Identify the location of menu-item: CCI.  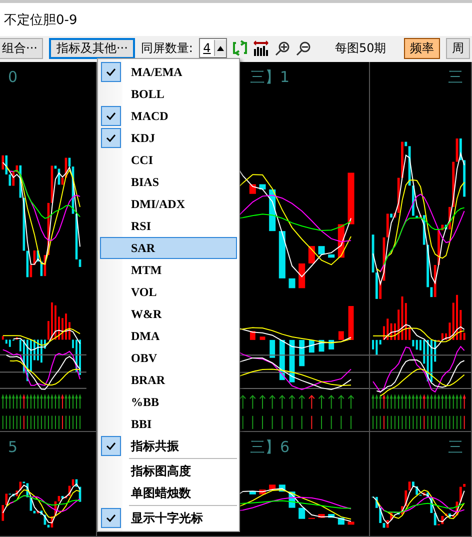
(168, 160).